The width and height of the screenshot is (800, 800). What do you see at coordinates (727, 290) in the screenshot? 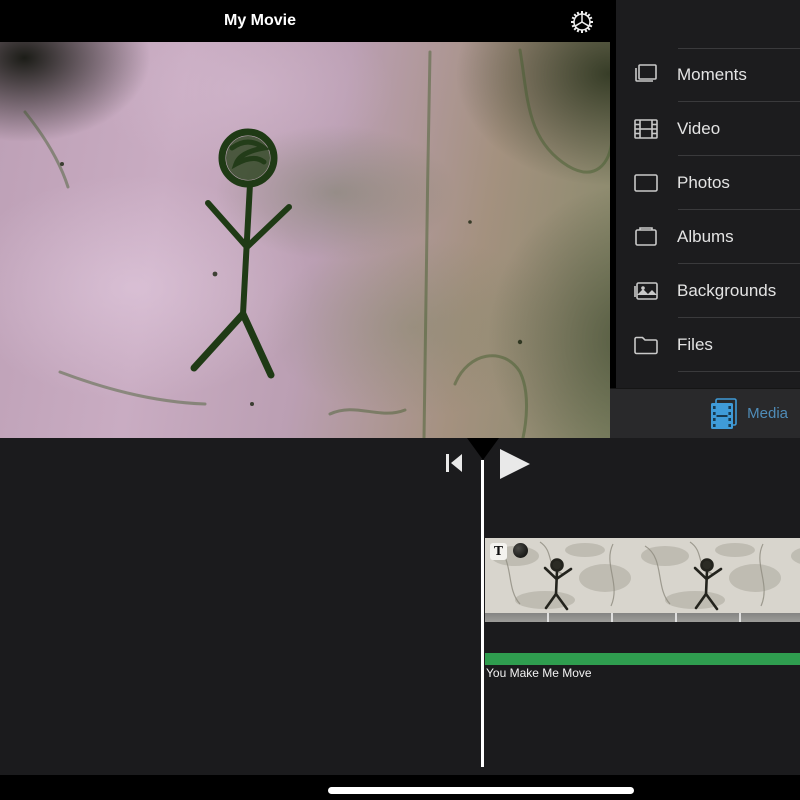
I see `sidebar-item-label: Backgrounds` at bounding box center [727, 290].